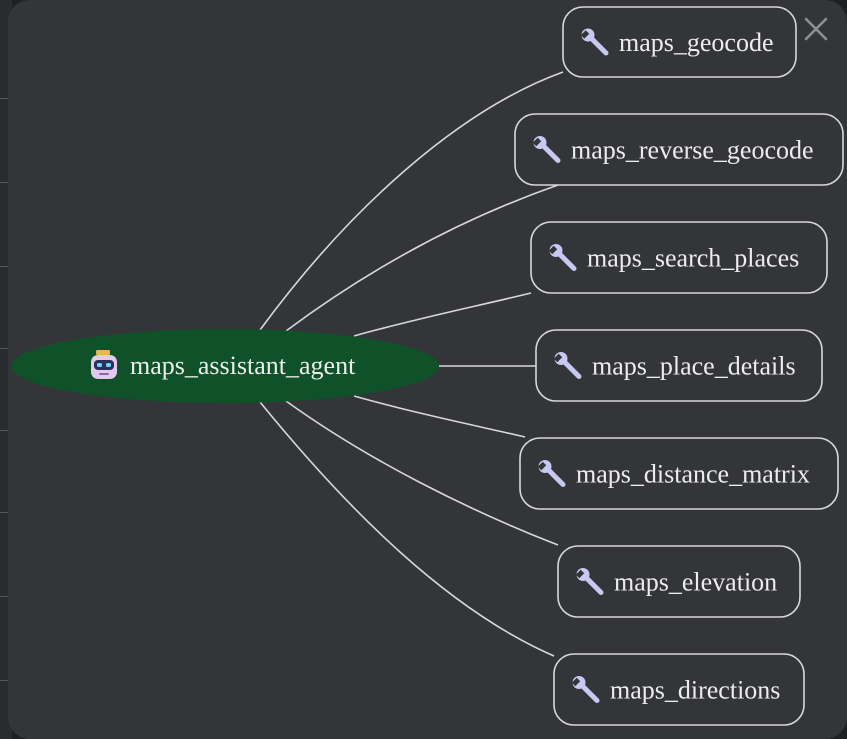  Describe the element at coordinates (693, 474) in the screenshot. I see `tool-node-label: maps_distance_matrix` at that location.